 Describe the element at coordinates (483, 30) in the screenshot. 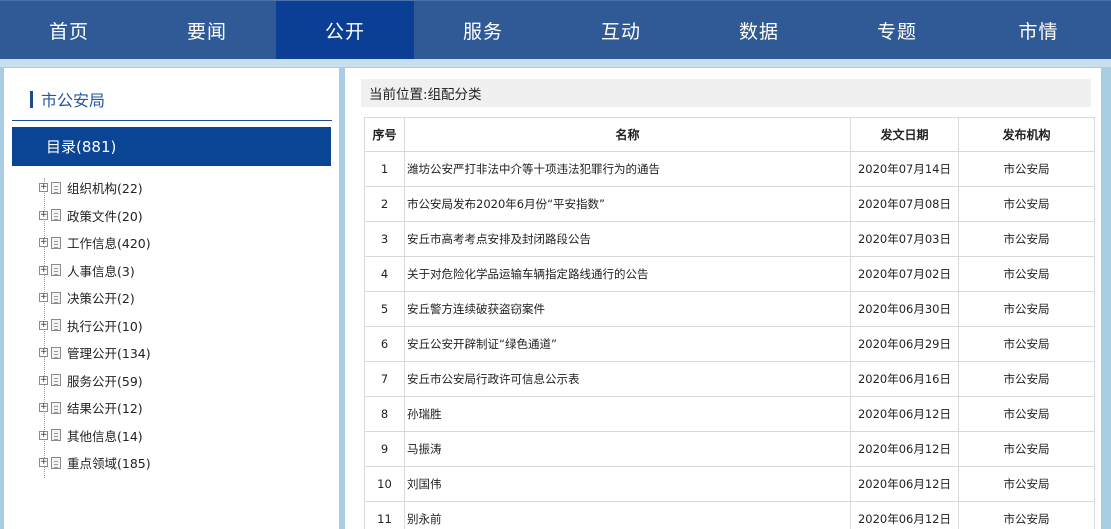

I see `nav-services: 服务` at that location.